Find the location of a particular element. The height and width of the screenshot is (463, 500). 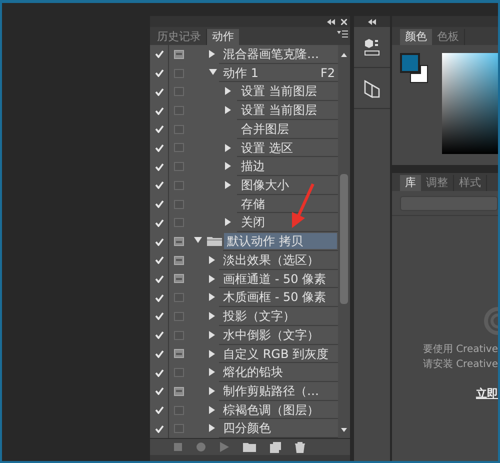

panel-tab: 样式 is located at coordinates (470, 183).